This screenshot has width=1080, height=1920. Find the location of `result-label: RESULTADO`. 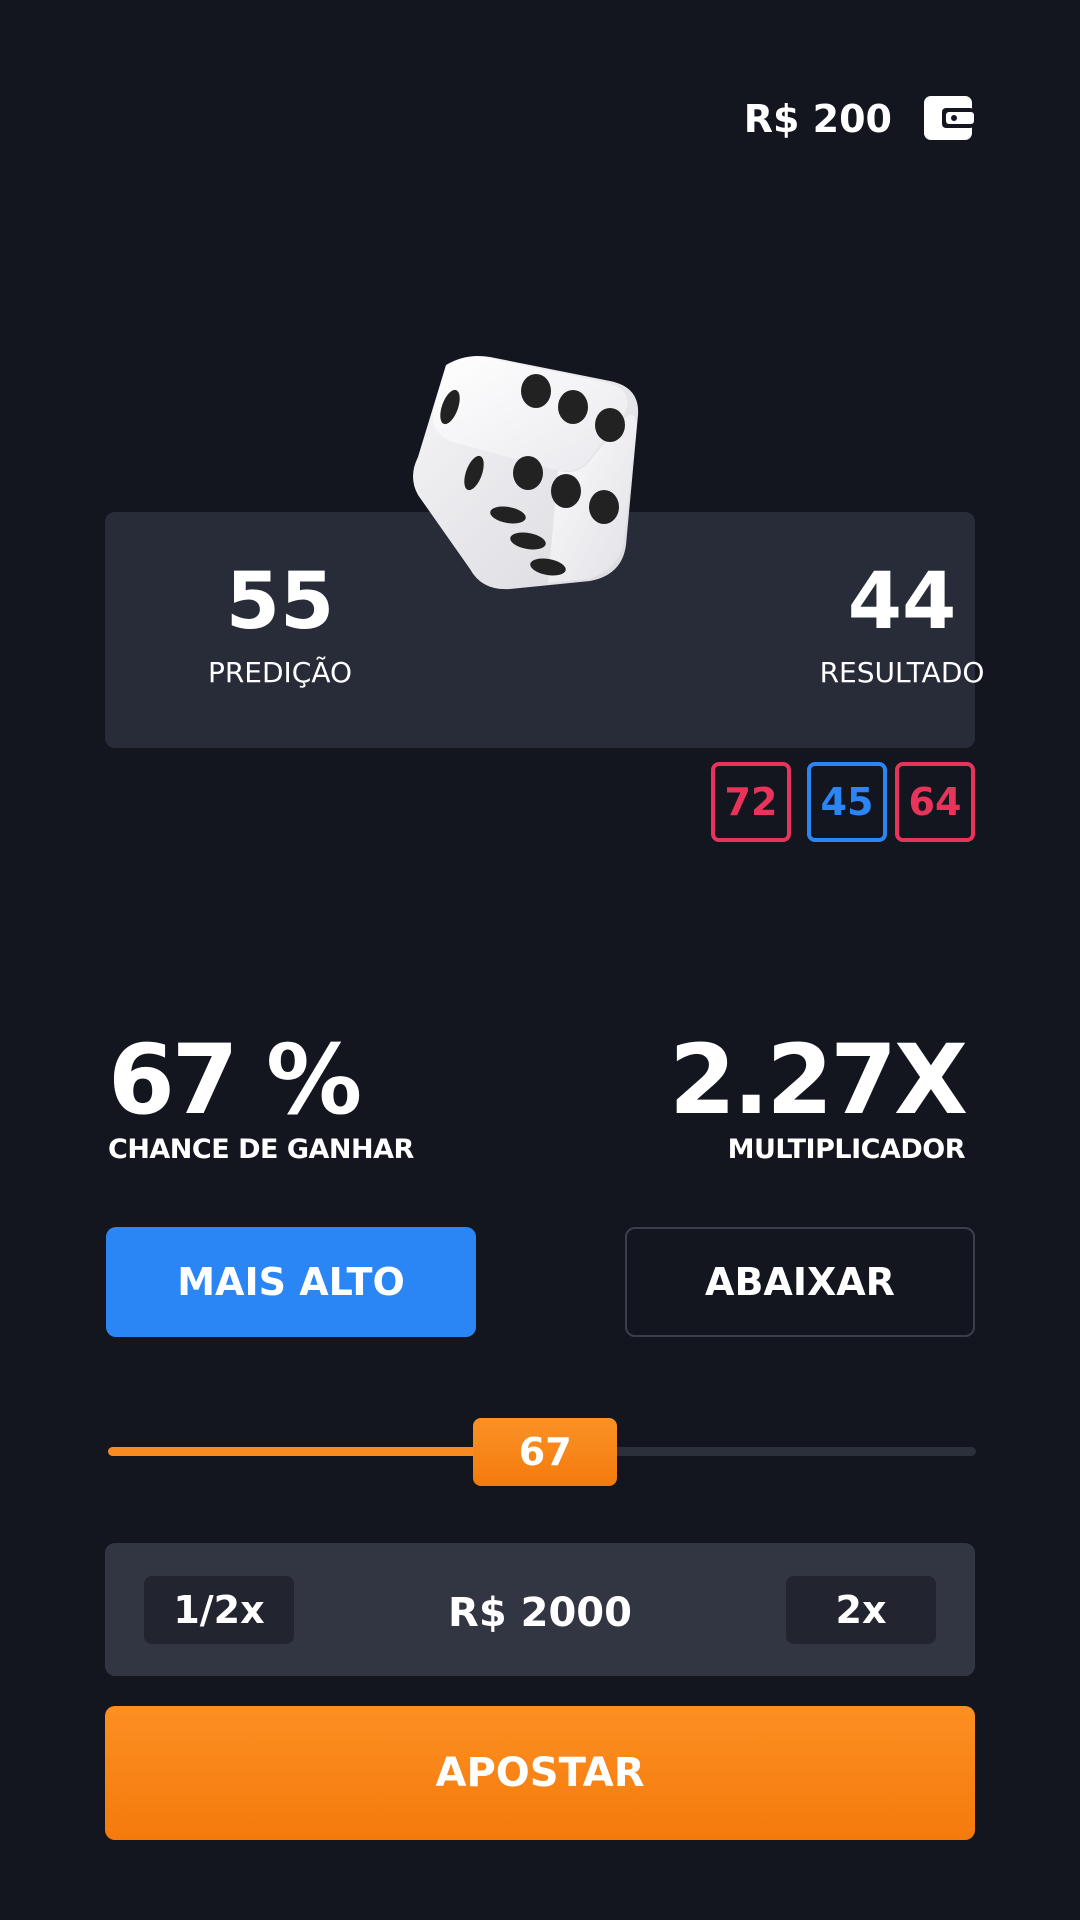

result-label: RESULTADO is located at coordinates (902, 672).